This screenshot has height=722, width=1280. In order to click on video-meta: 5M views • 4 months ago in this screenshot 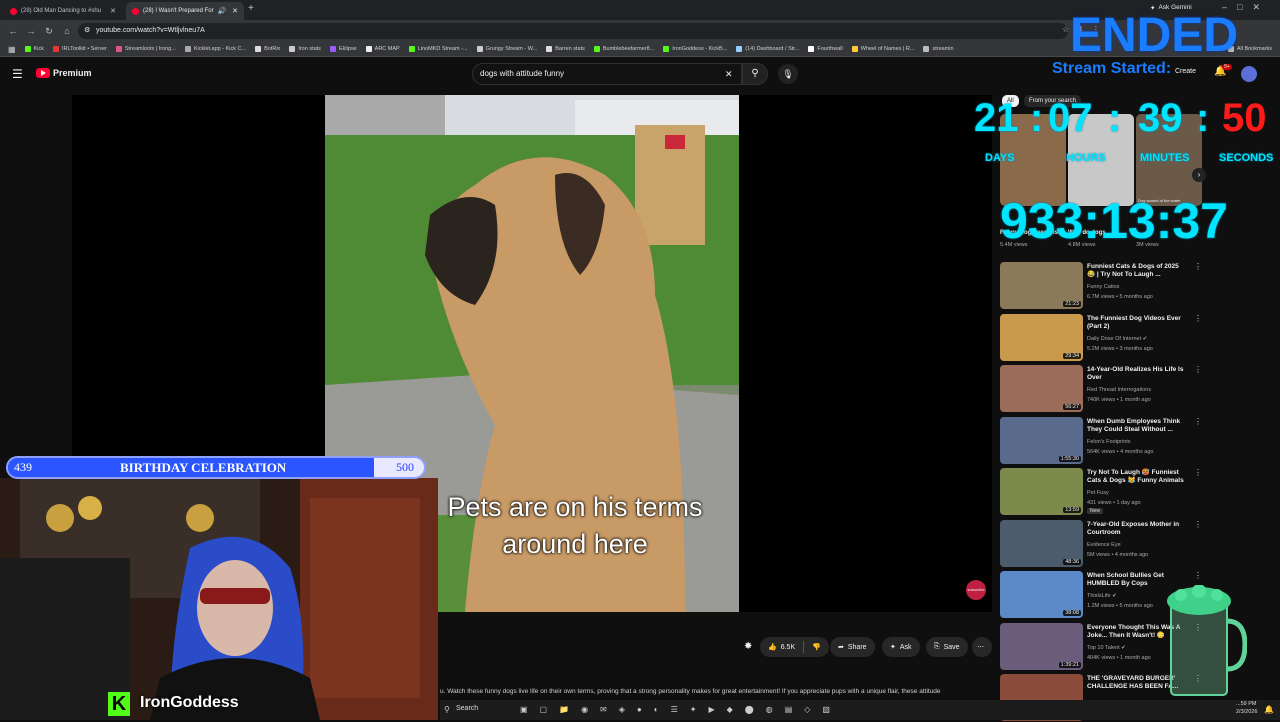, I will do `click(1118, 554)`.